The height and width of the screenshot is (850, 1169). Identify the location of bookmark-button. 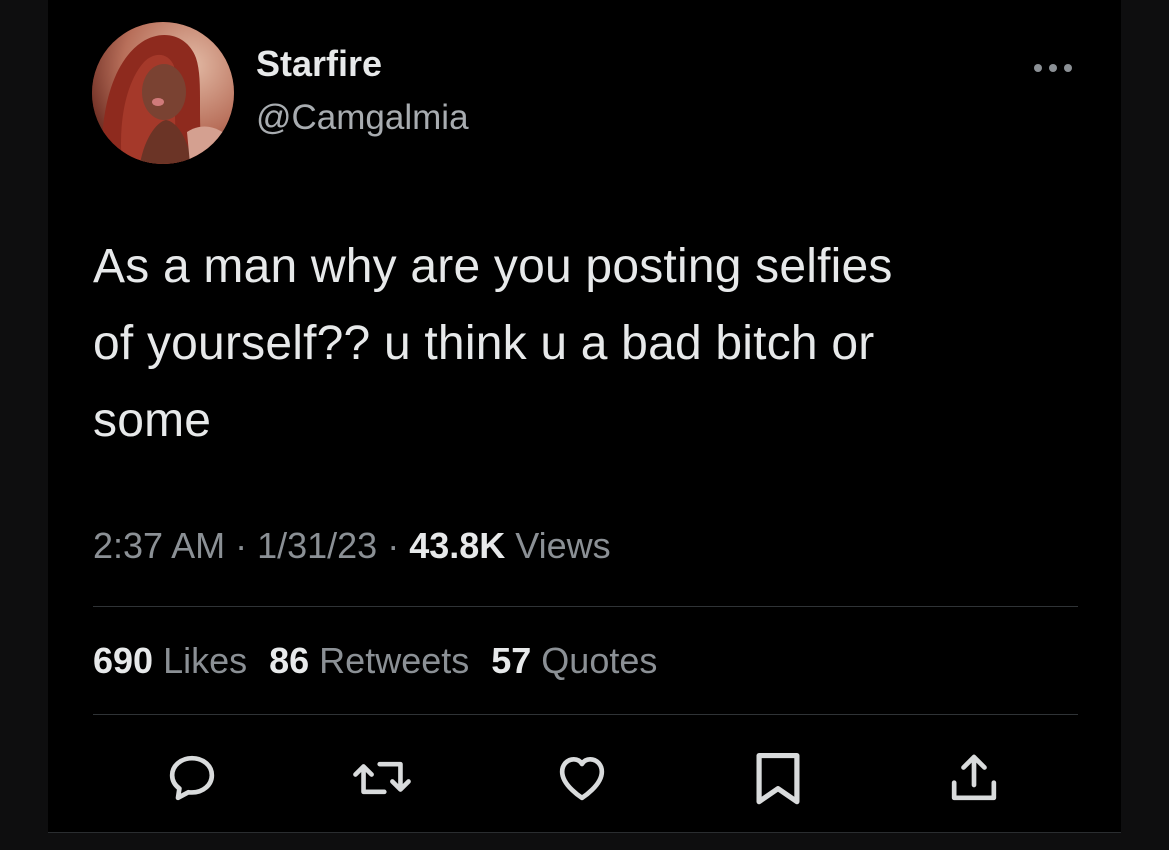
(778, 778).